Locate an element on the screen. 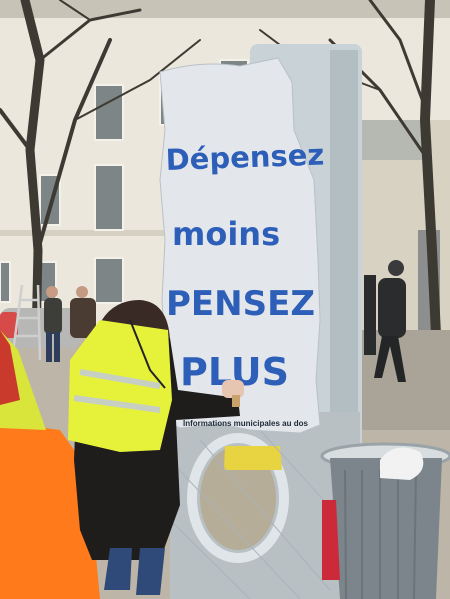  slogan-line-1: Dépensez is located at coordinates (245, 157).